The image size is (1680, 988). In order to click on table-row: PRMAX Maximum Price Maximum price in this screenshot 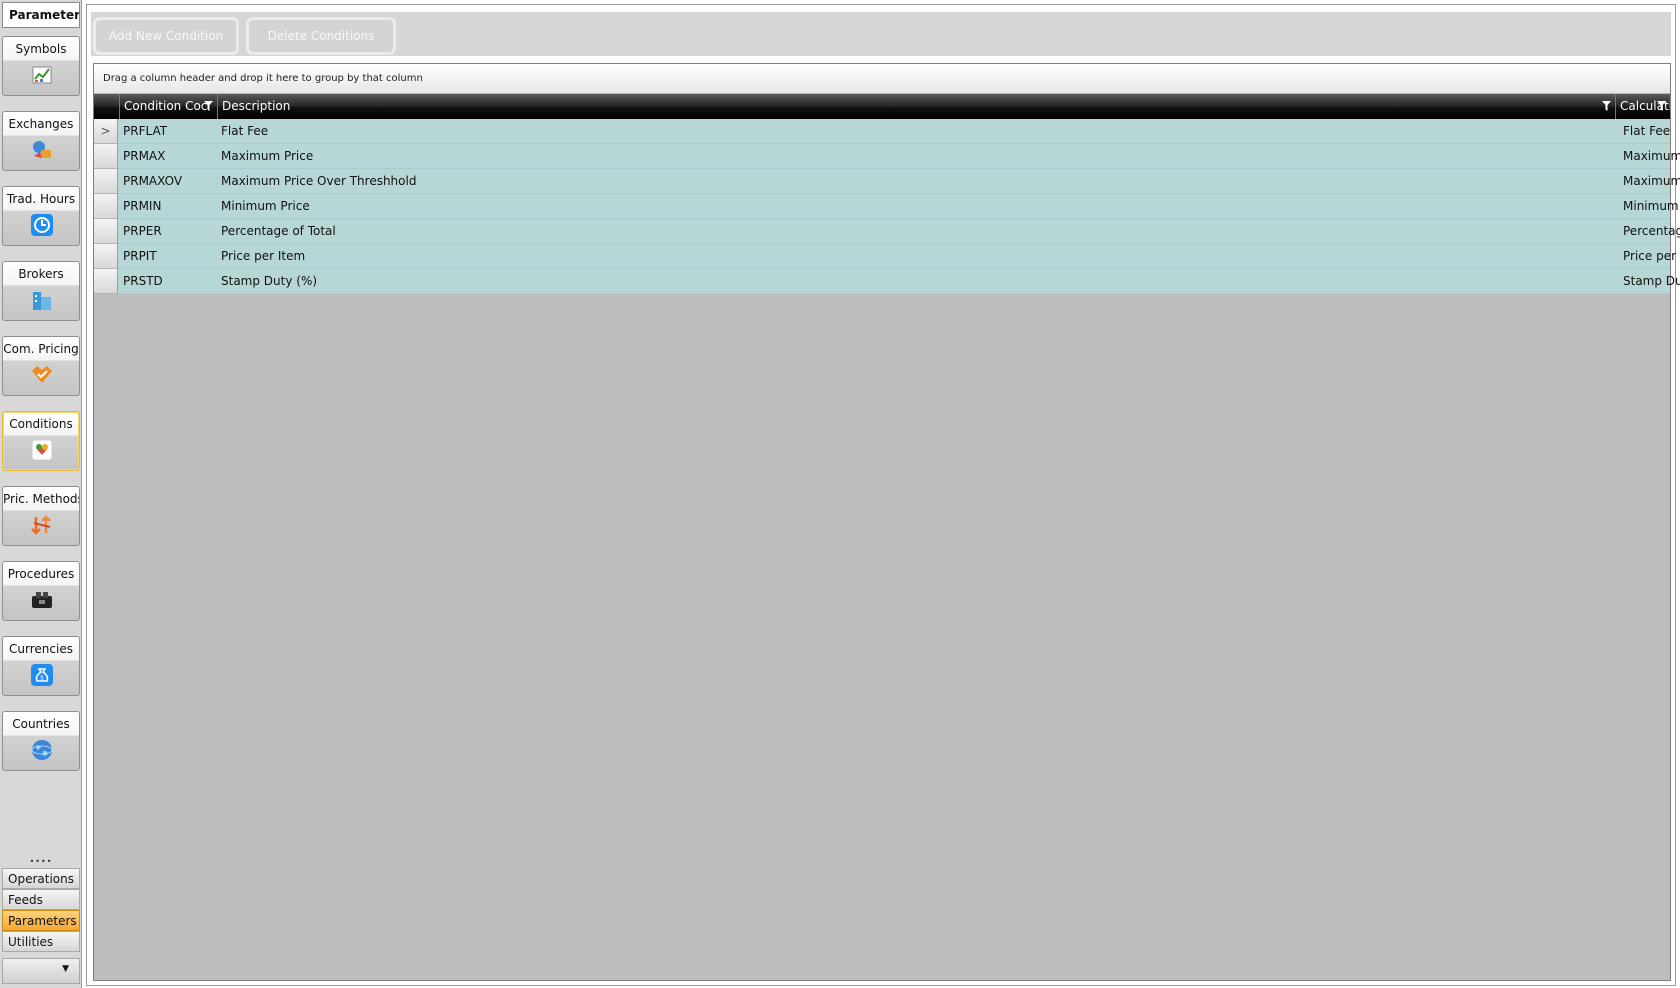, I will do `click(887, 156)`.